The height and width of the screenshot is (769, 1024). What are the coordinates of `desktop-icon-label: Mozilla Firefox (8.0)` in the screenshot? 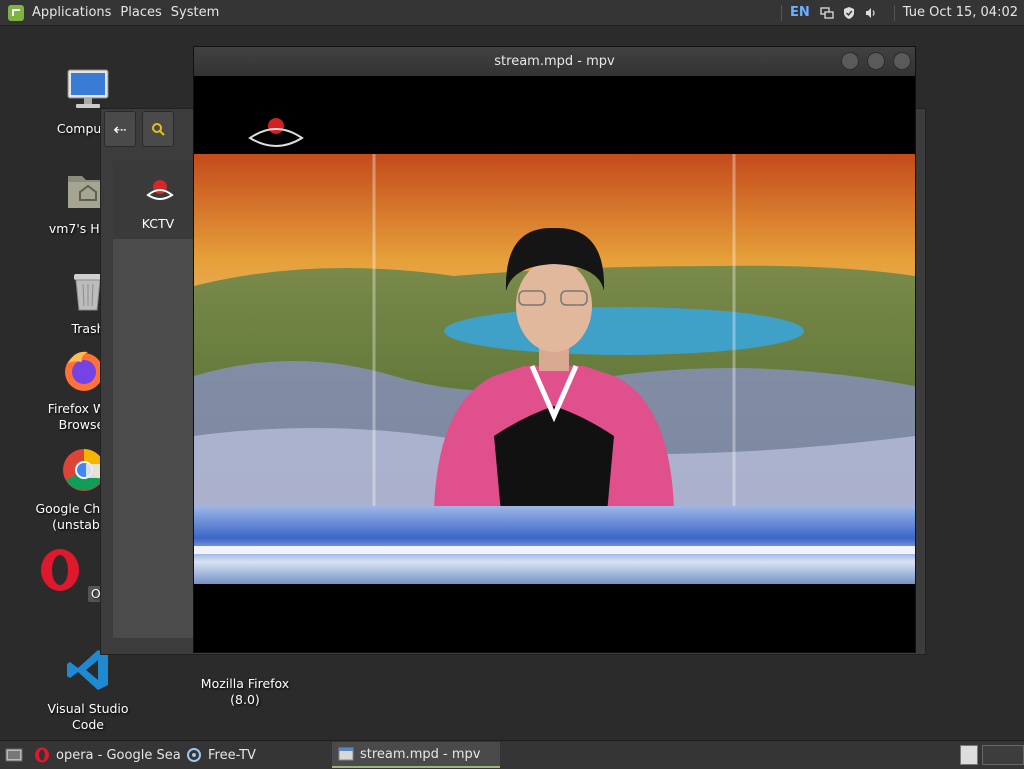 It's located at (245, 691).